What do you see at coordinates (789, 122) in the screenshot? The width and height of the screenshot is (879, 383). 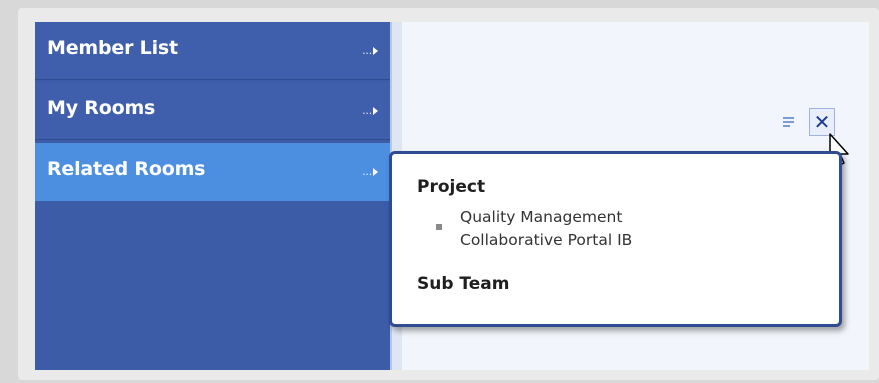 I see `list-menu-icon` at bounding box center [789, 122].